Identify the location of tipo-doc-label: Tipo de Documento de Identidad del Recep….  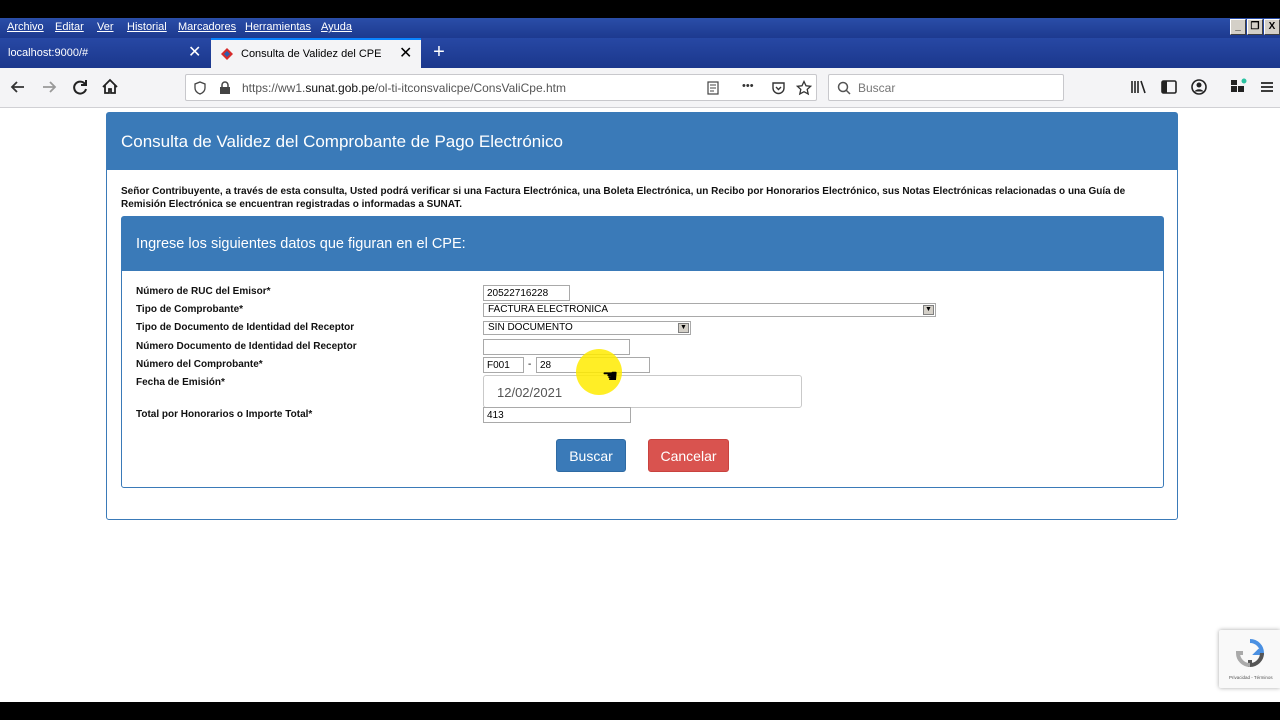
(245, 327).